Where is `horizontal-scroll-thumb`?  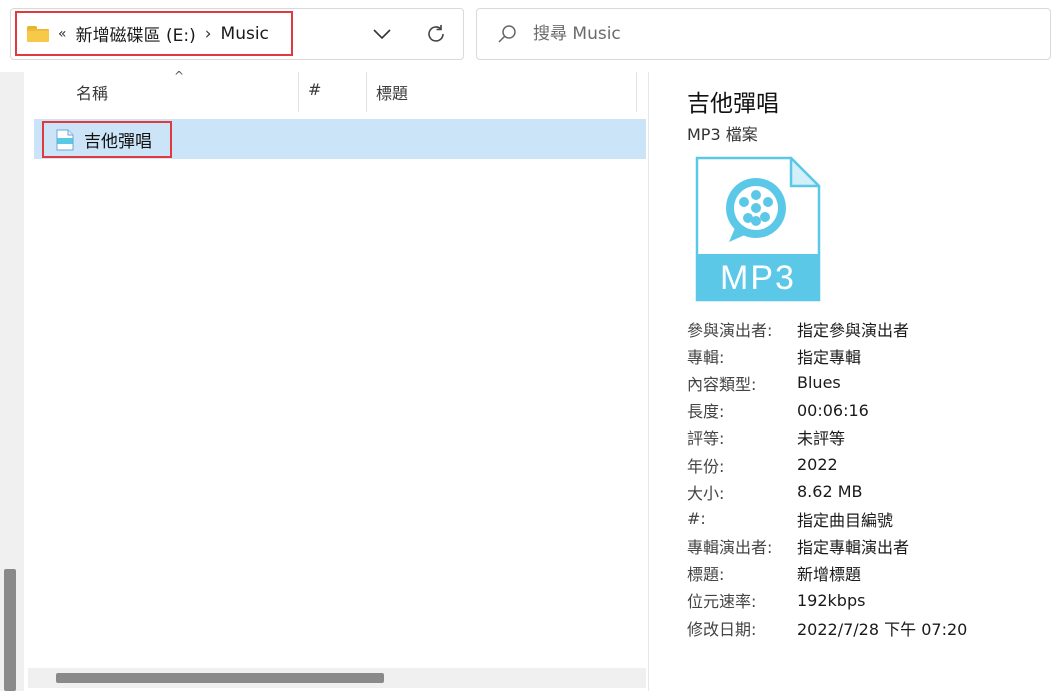
horizontal-scroll-thumb is located at coordinates (220, 678).